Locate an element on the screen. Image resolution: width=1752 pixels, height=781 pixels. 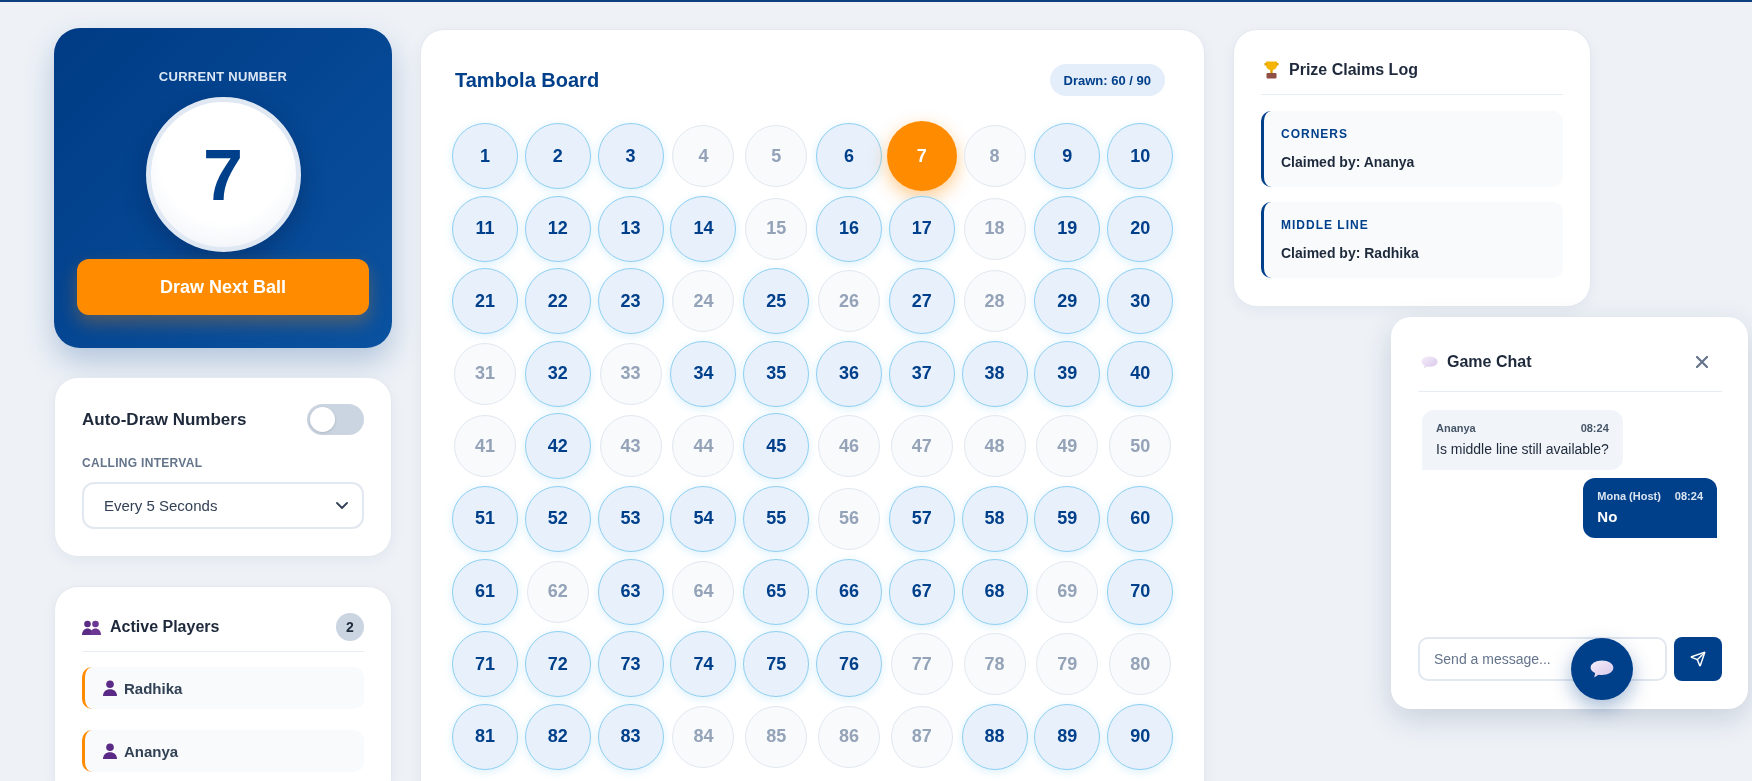
current-number-ball: 7 is located at coordinates (223, 174).